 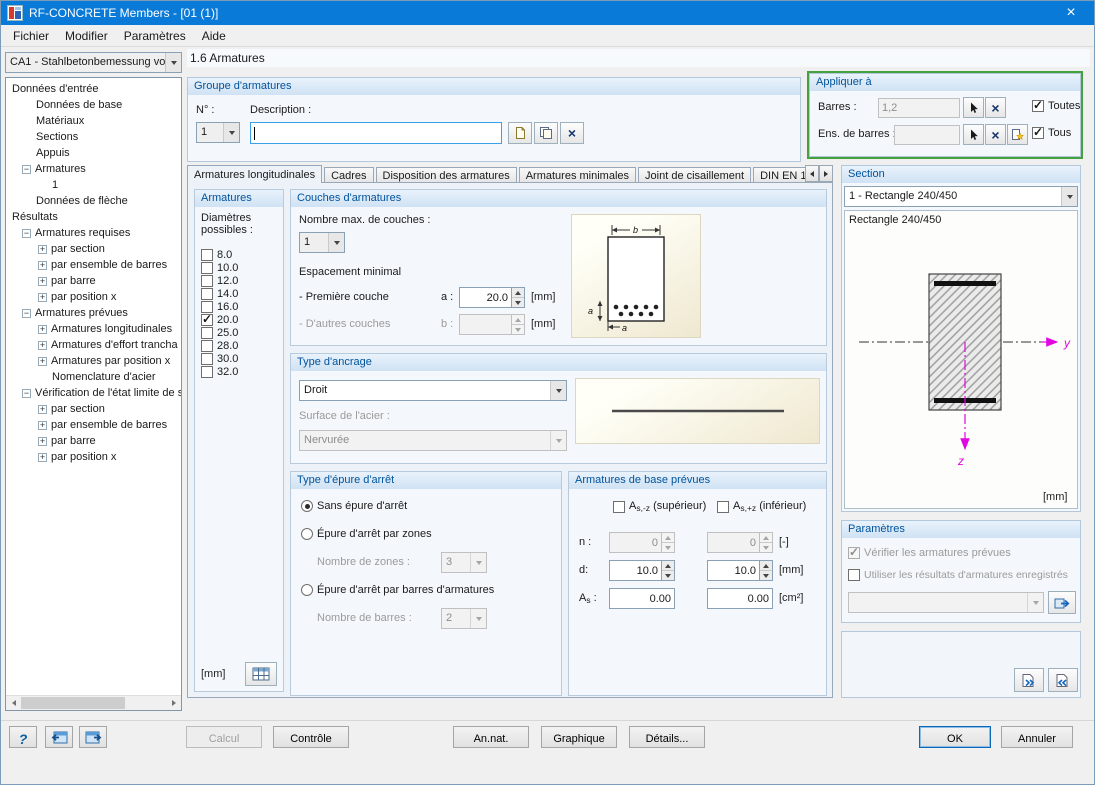 What do you see at coordinates (207, 254) in the screenshot?
I see `diameter-8-checkbox` at bounding box center [207, 254].